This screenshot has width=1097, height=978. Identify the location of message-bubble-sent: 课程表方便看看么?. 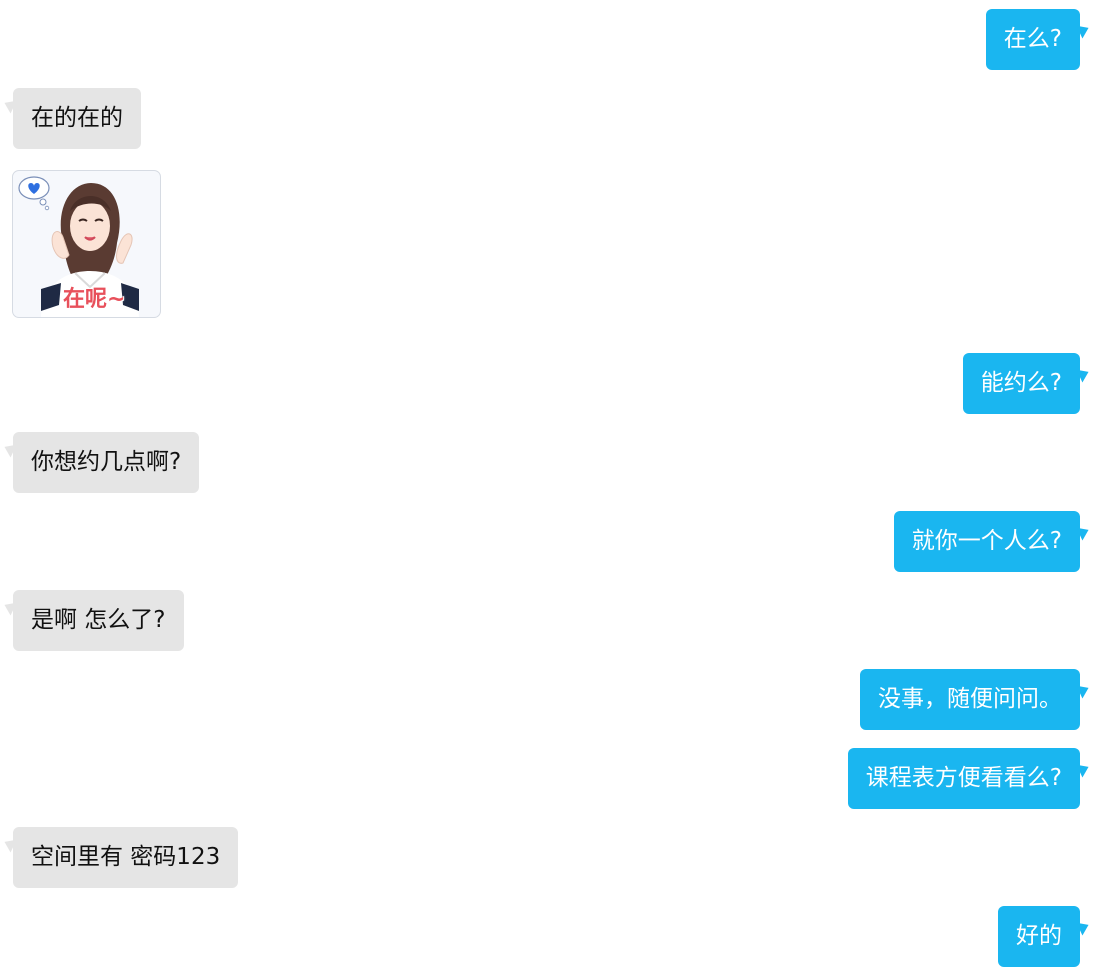
(963, 778).